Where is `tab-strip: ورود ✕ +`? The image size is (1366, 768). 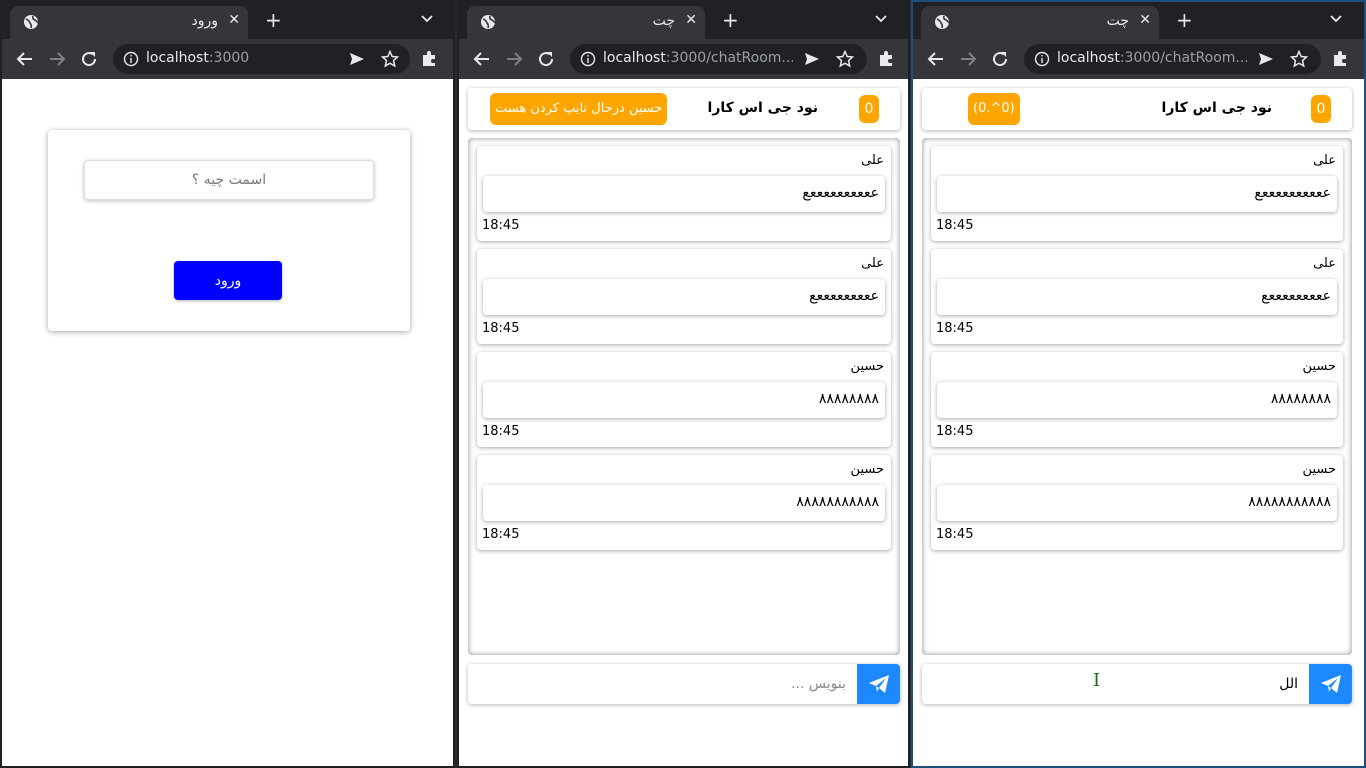
tab-strip: ورود ✕ + is located at coordinates (227, 20).